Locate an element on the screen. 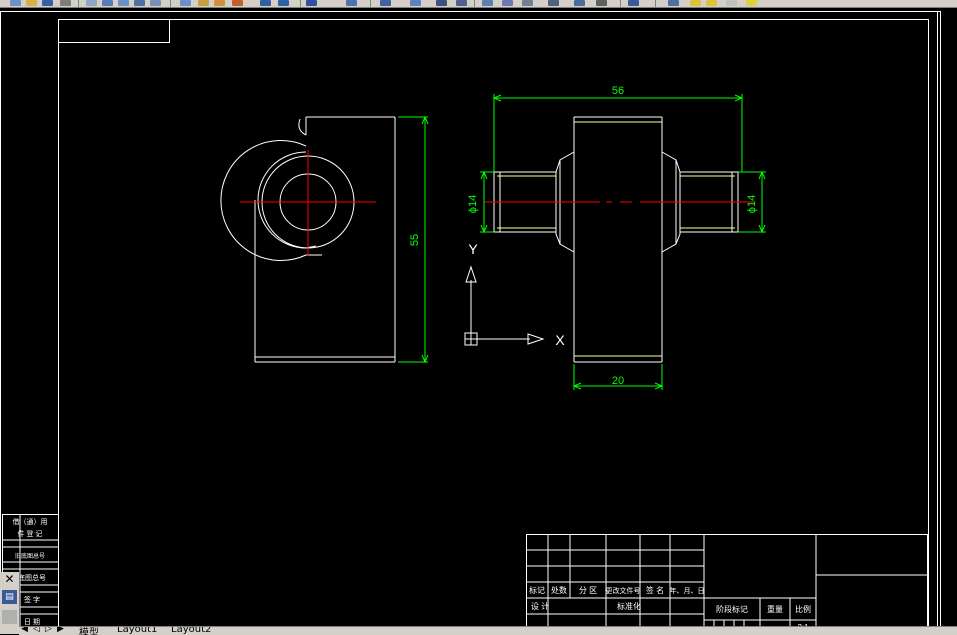 The width and height of the screenshot is (957, 635). left-view-centerlines is located at coordinates (308, 203).